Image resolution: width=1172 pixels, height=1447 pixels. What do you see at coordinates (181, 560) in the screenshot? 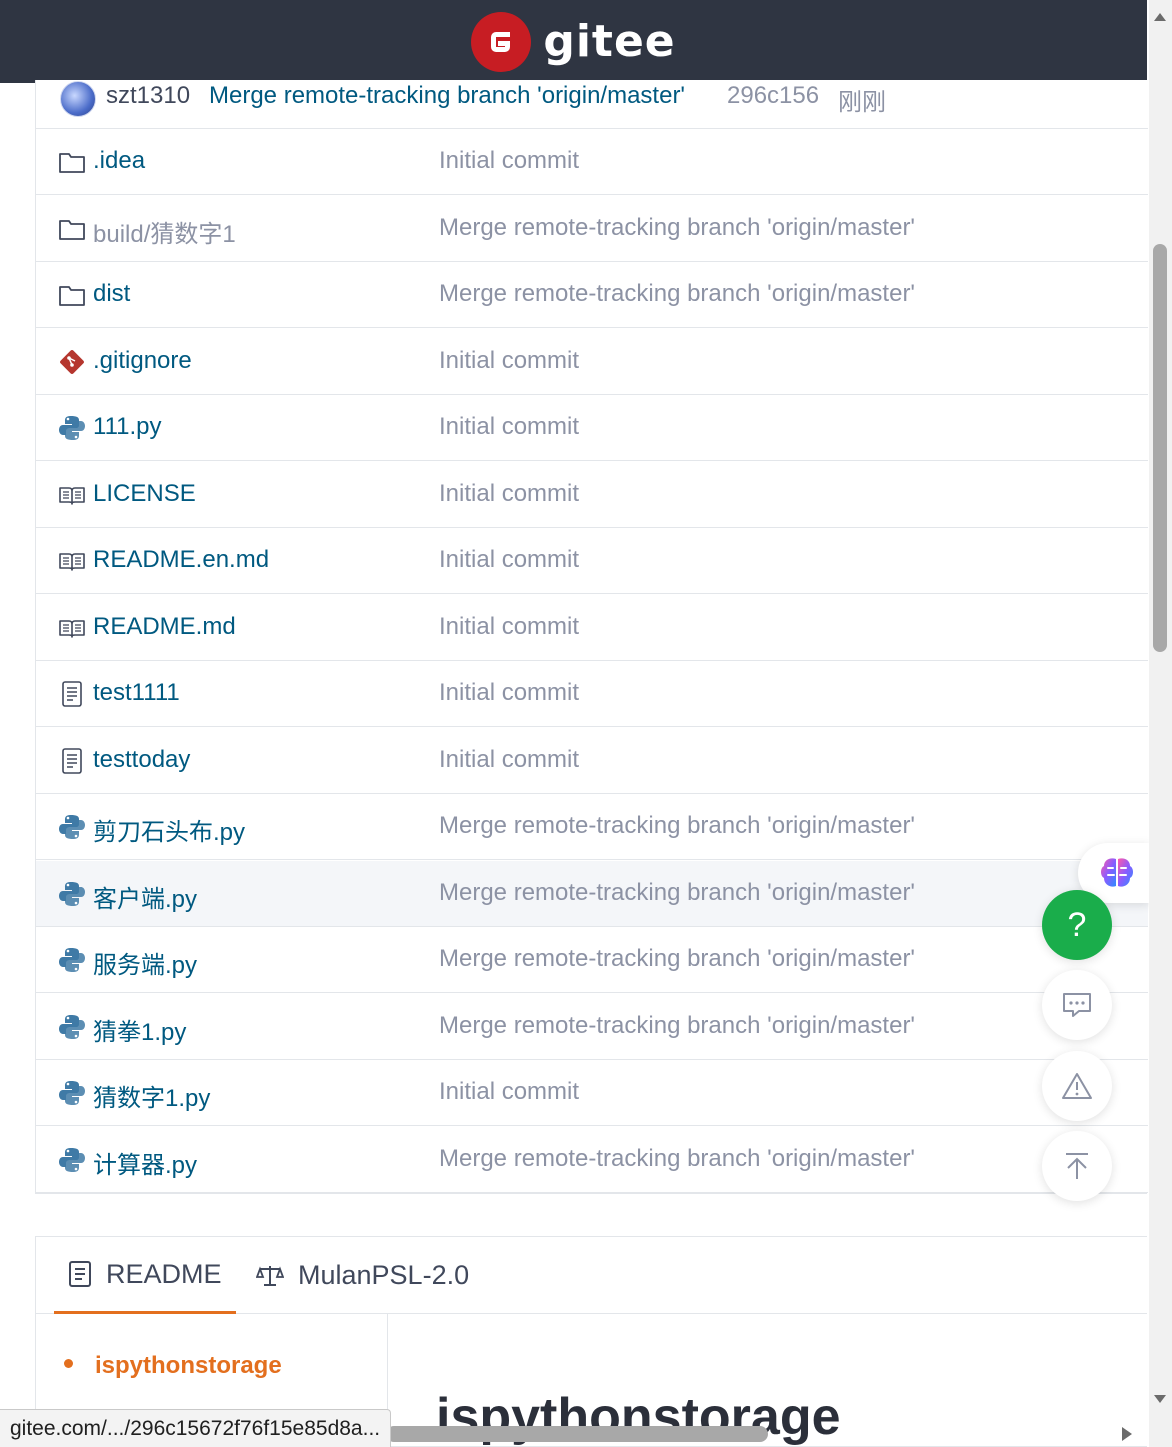
I see `file-name-link: README.en.md` at bounding box center [181, 560].